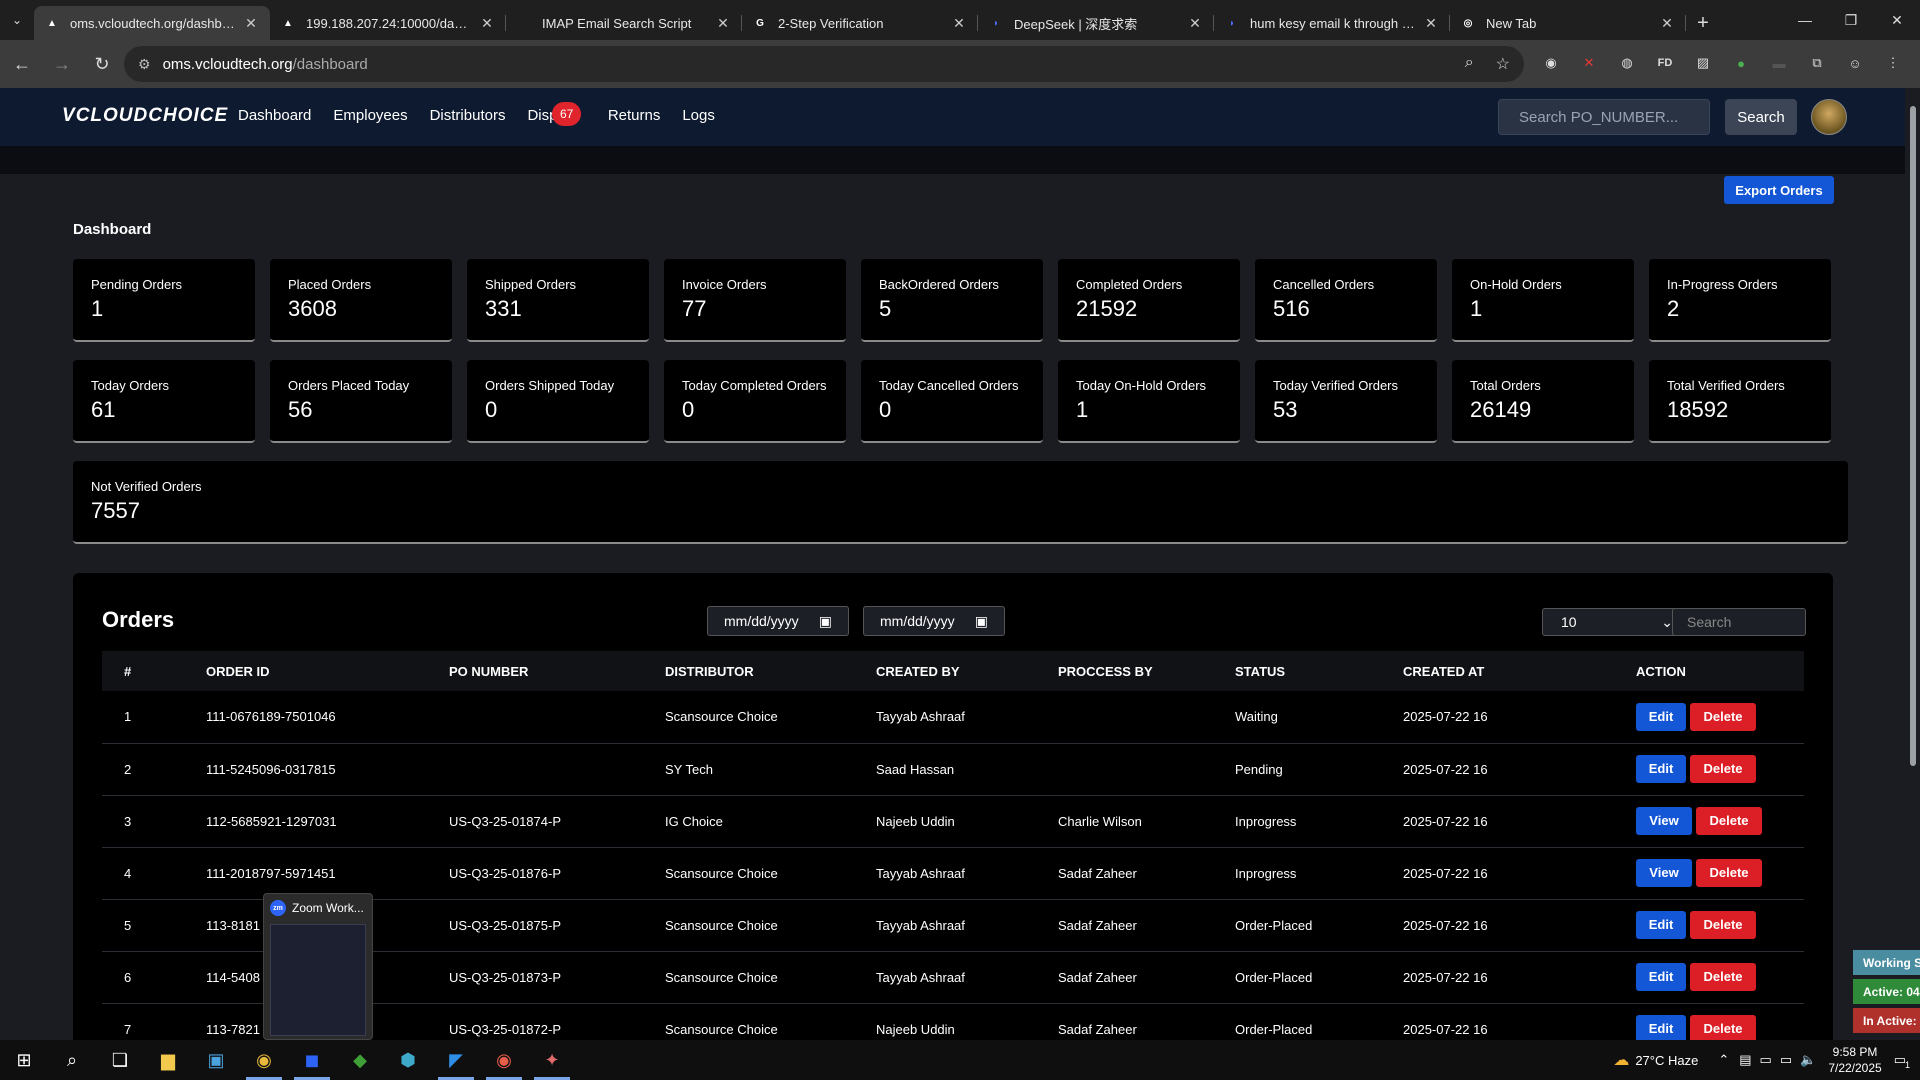 This screenshot has width=1920, height=1080. Describe the element at coordinates (1913, 436) in the screenshot. I see `scrollbar-thumb` at that location.